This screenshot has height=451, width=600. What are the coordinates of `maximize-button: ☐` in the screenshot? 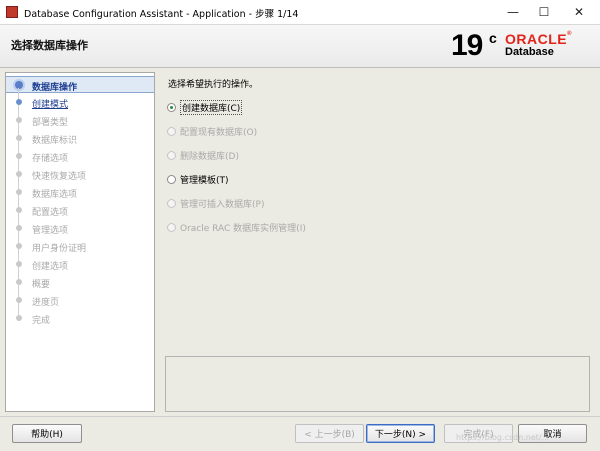 It's located at (544, 12).